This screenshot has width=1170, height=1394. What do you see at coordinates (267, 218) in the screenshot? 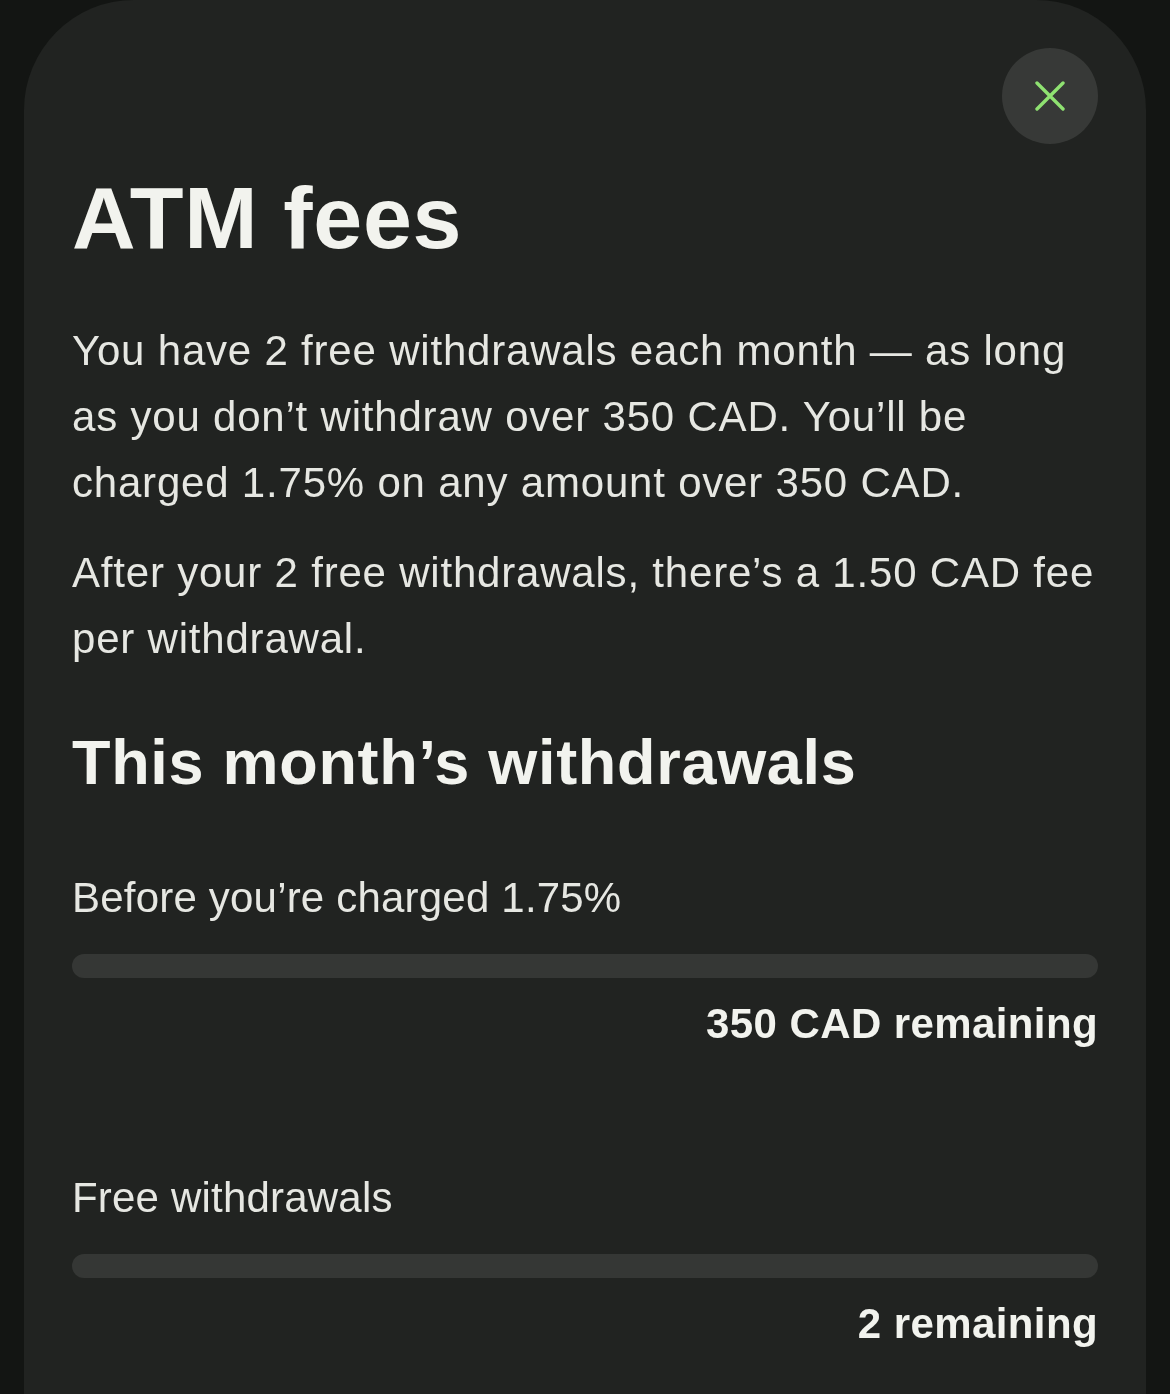
I see `sheet-title: ATM fees` at bounding box center [267, 218].